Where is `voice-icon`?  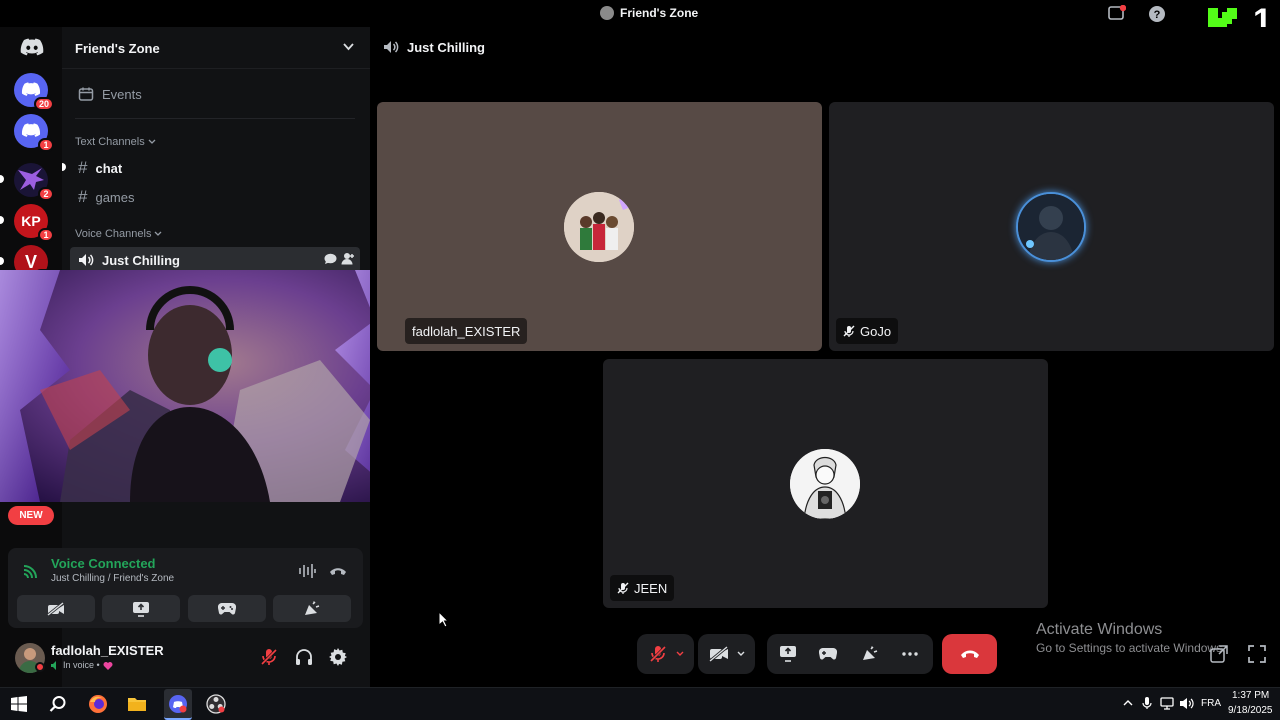 voice-icon is located at coordinates (55, 665).